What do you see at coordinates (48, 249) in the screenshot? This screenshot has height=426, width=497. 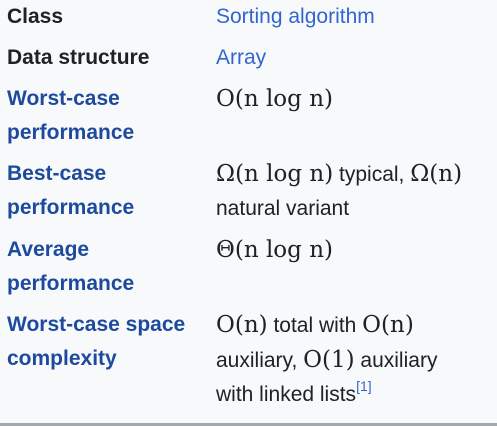 I see `label-line-1: Average` at bounding box center [48, 249].